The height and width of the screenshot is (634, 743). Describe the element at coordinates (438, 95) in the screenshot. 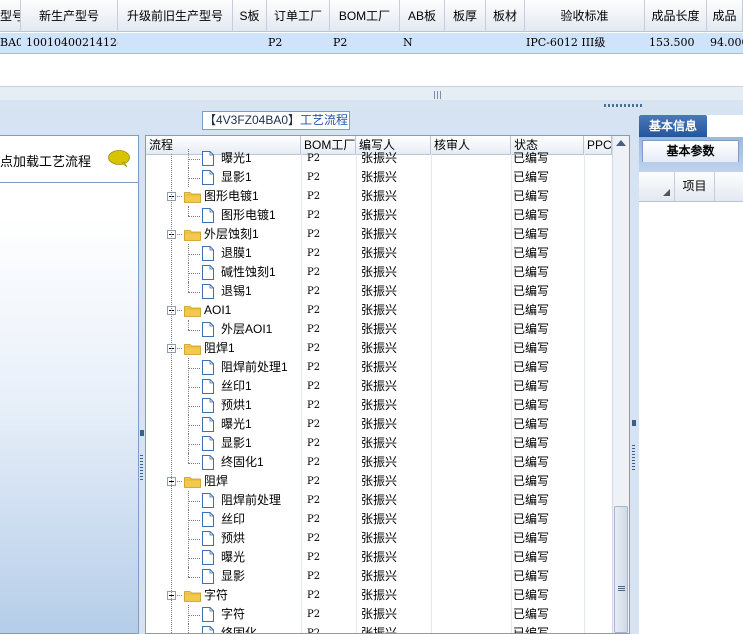

I see `scroll-grip-icon` at that location.